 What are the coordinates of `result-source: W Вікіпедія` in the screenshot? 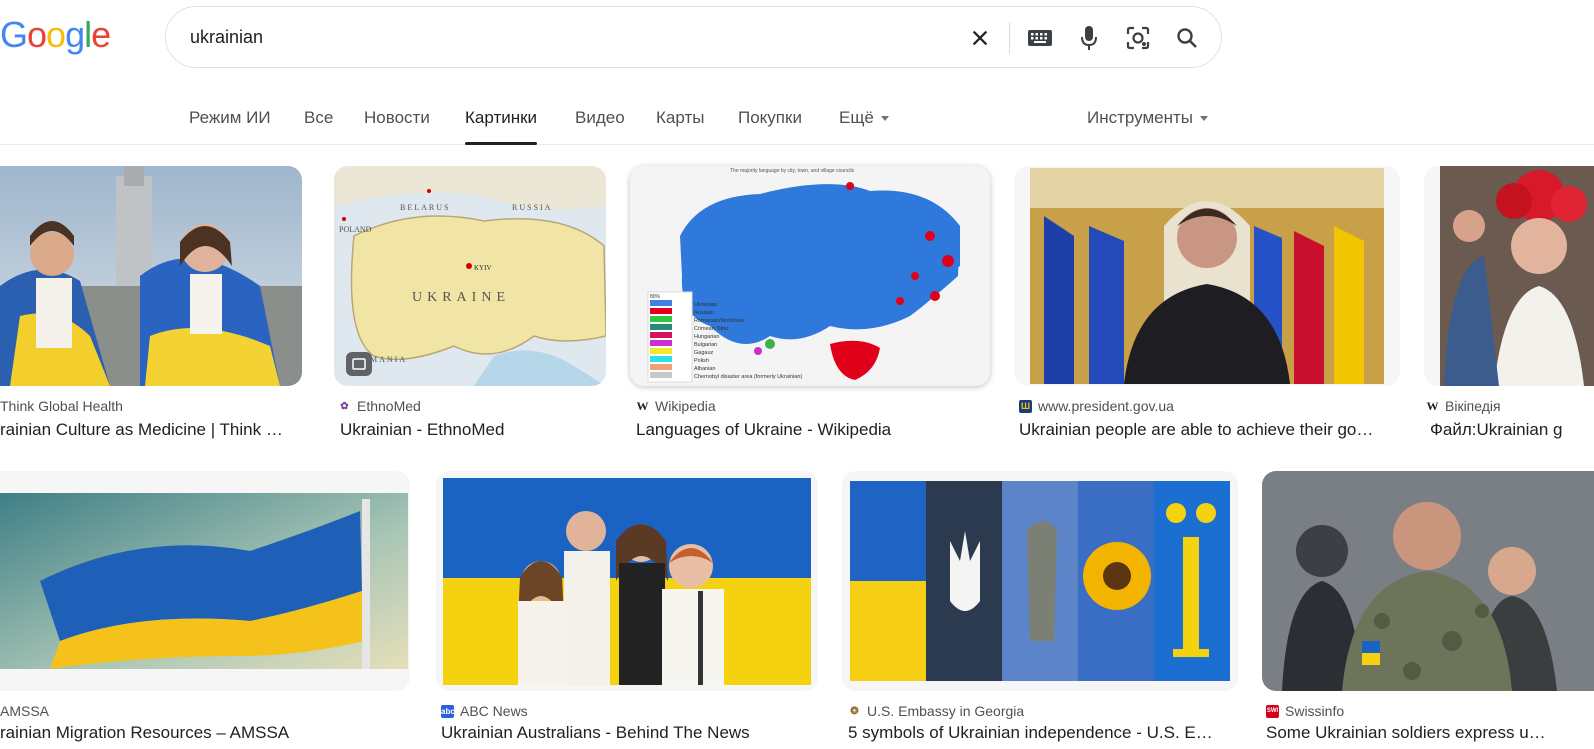 It's located at (1463, 406).